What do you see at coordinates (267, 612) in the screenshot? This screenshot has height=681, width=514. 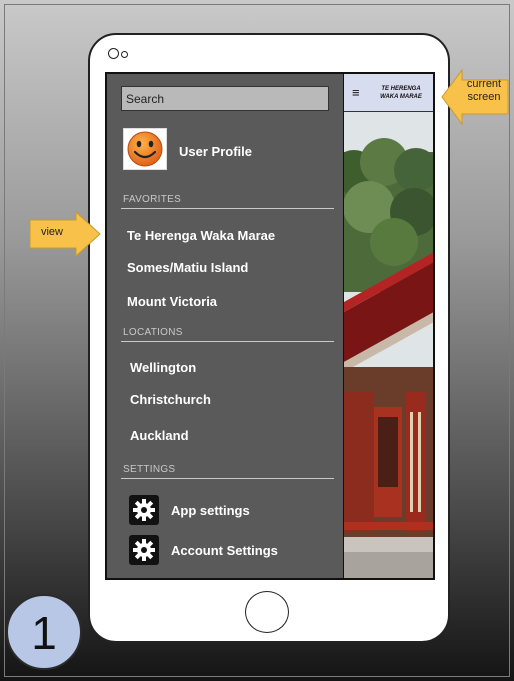 I see `home-button` at bounding box center [267, 612].